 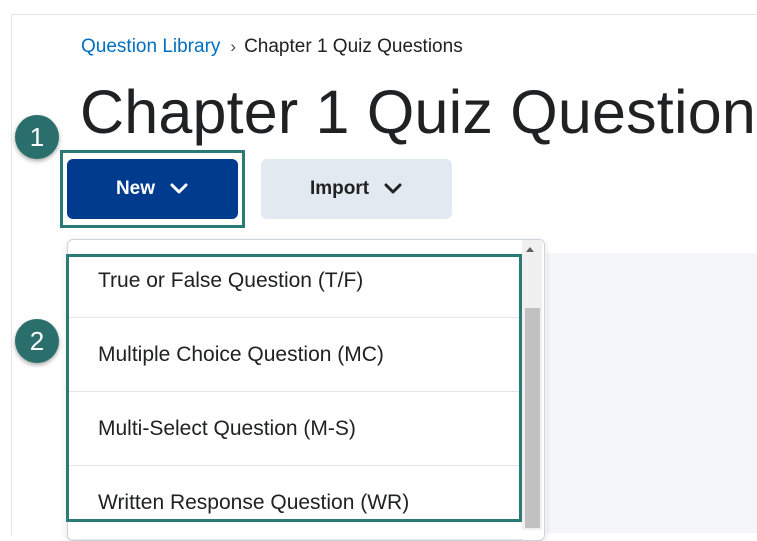 I want to click on breadcrumb-current: Chapter 1 Quiz Questions, so click(x=353, y=46).